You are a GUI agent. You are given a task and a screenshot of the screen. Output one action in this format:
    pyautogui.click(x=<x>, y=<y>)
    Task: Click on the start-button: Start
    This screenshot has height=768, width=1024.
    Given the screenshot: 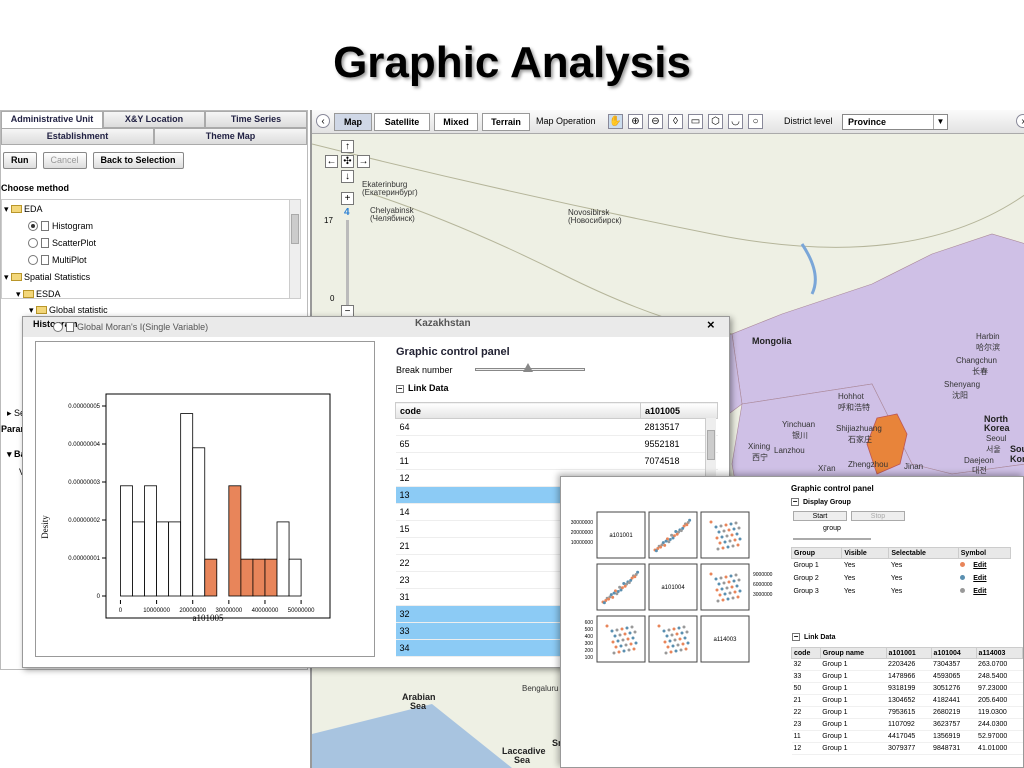 What is the action you would take?
    pyautogui.click(x=820, y=516)
    